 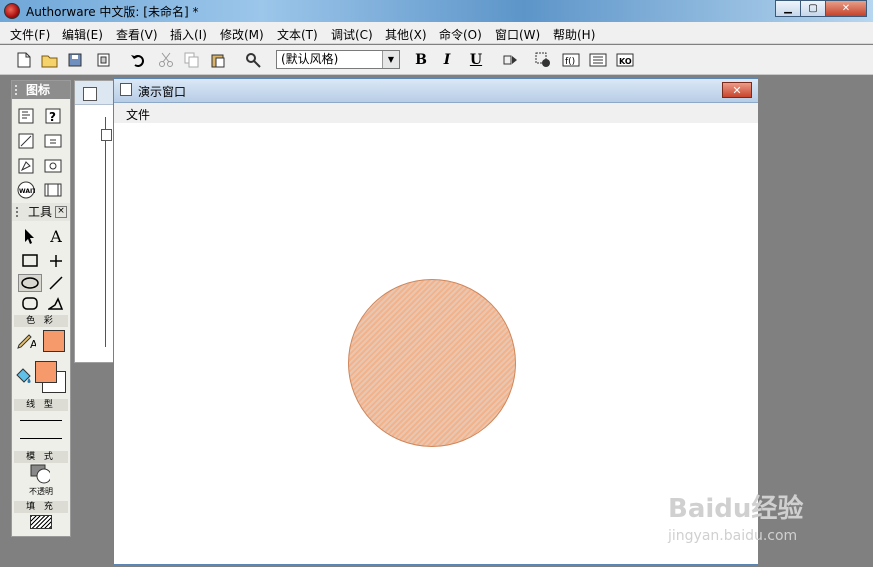 What do you see at coordinates (53, 166) in the screenshot?
I see `map-icon` at bounding box center [53, 166].